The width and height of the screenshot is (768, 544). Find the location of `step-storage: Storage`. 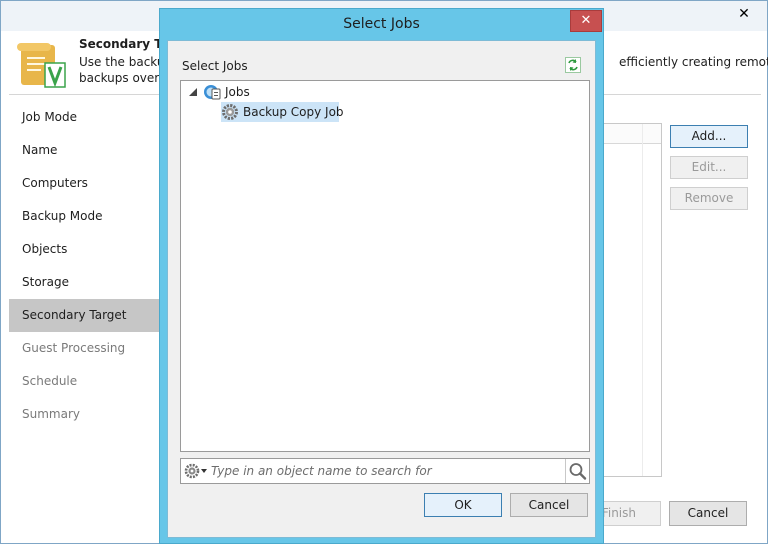

step-storage: Storage is located at coordinates (85, 282).